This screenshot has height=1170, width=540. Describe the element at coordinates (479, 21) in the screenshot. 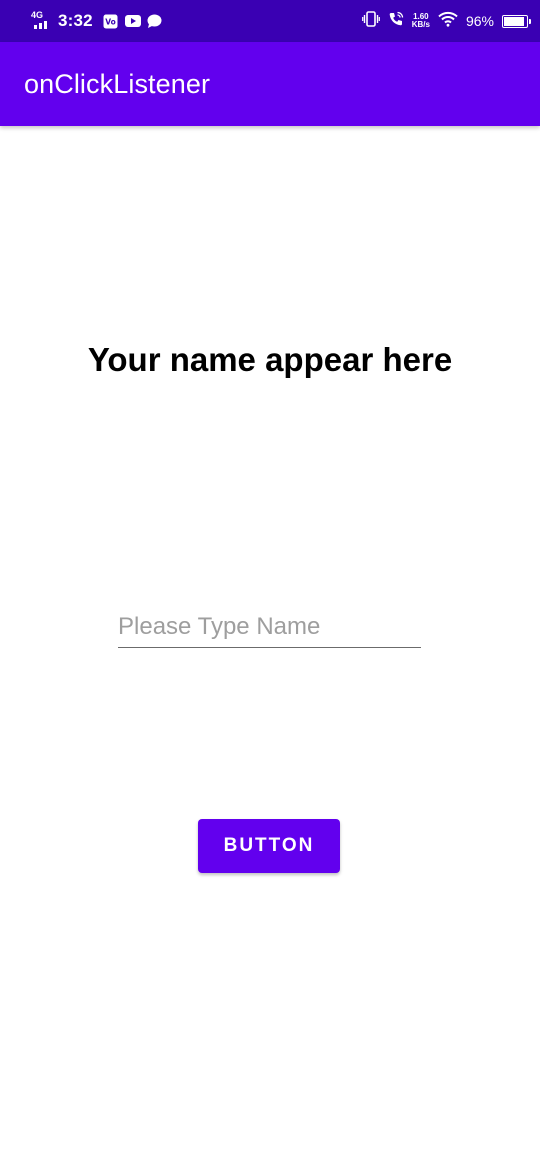

I see `battery-percent: 96%` at that location.